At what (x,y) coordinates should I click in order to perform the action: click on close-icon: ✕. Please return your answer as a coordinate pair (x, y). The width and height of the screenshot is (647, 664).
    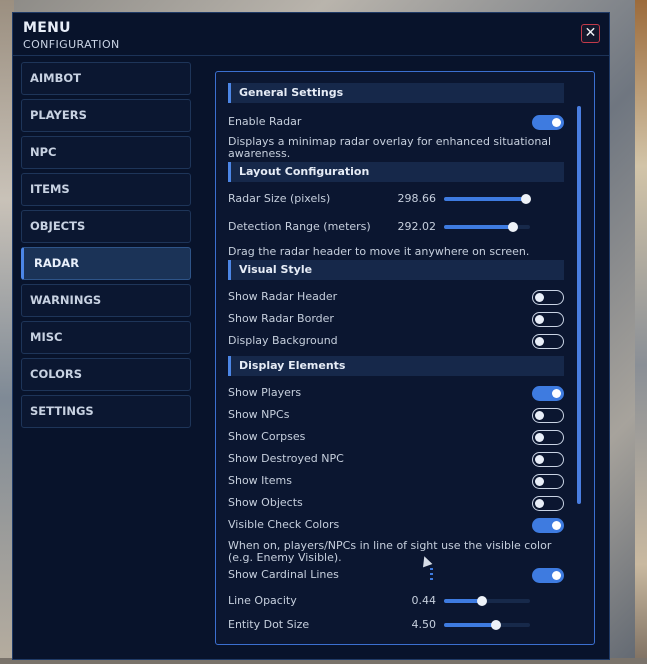
    Looking at the image, I should click on (590, 33).